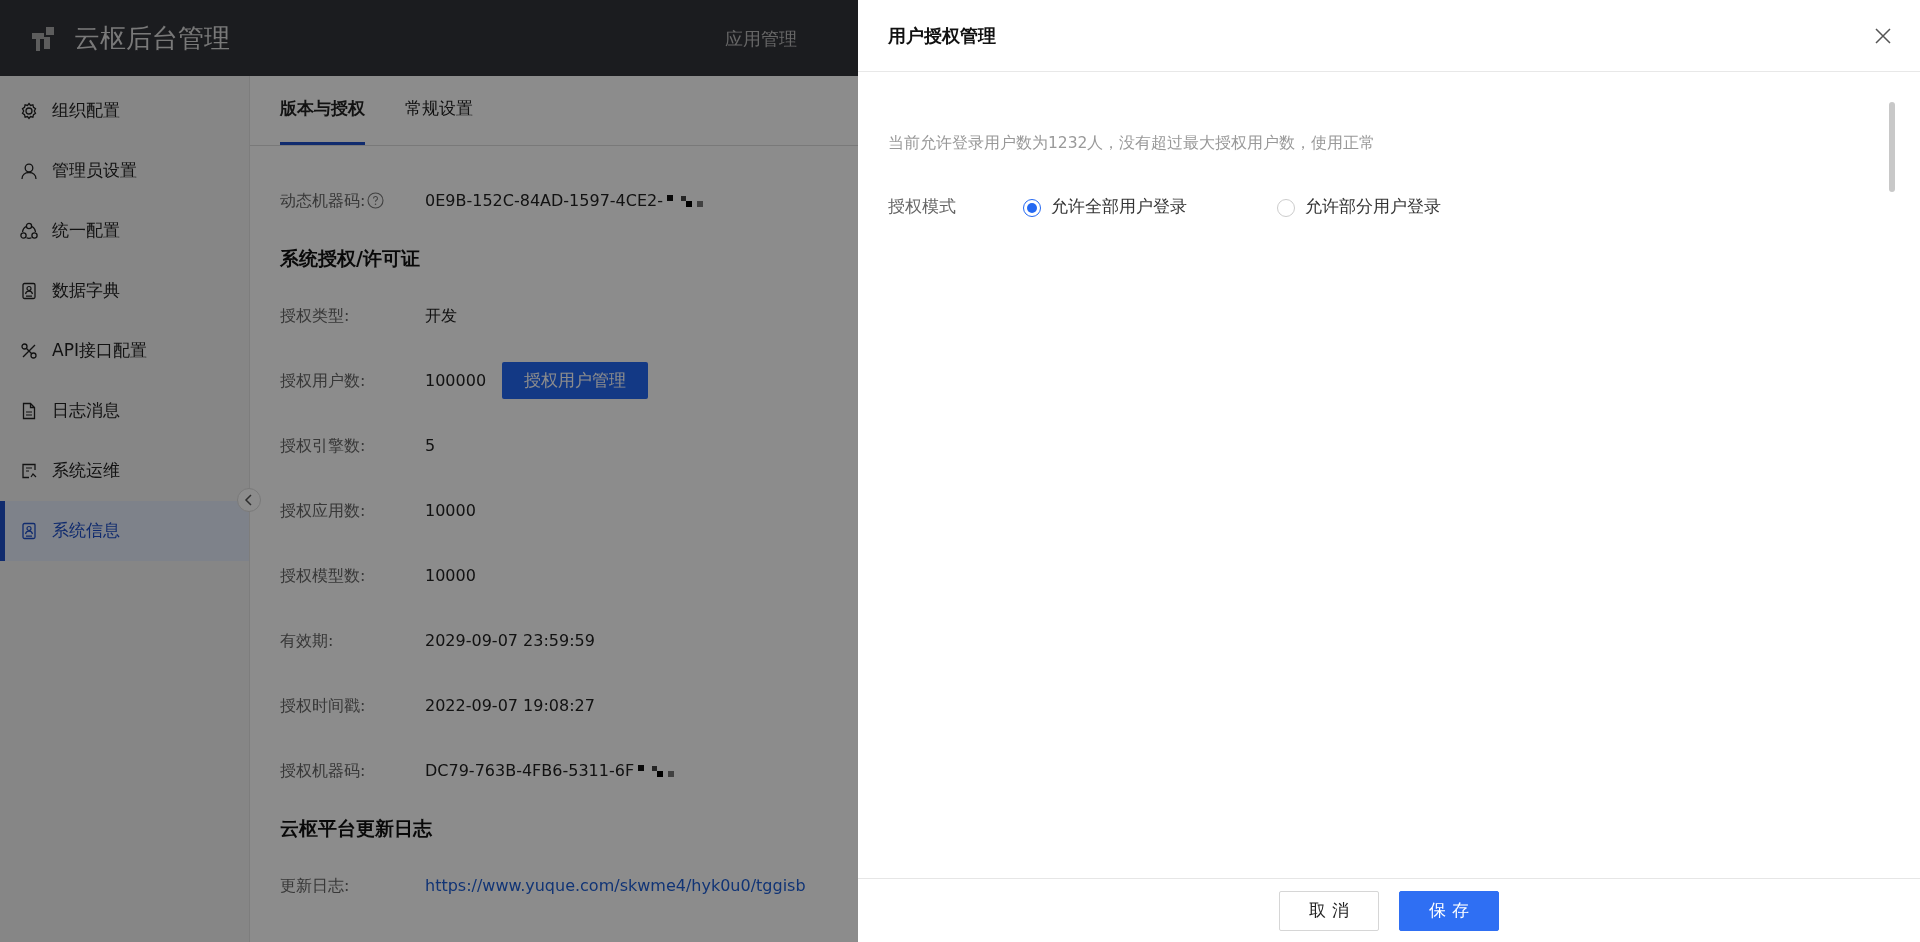 The width and height of the screenshot is (1920, 942). I want to click on sidebar-item: 数据字典, so click(124, 291).